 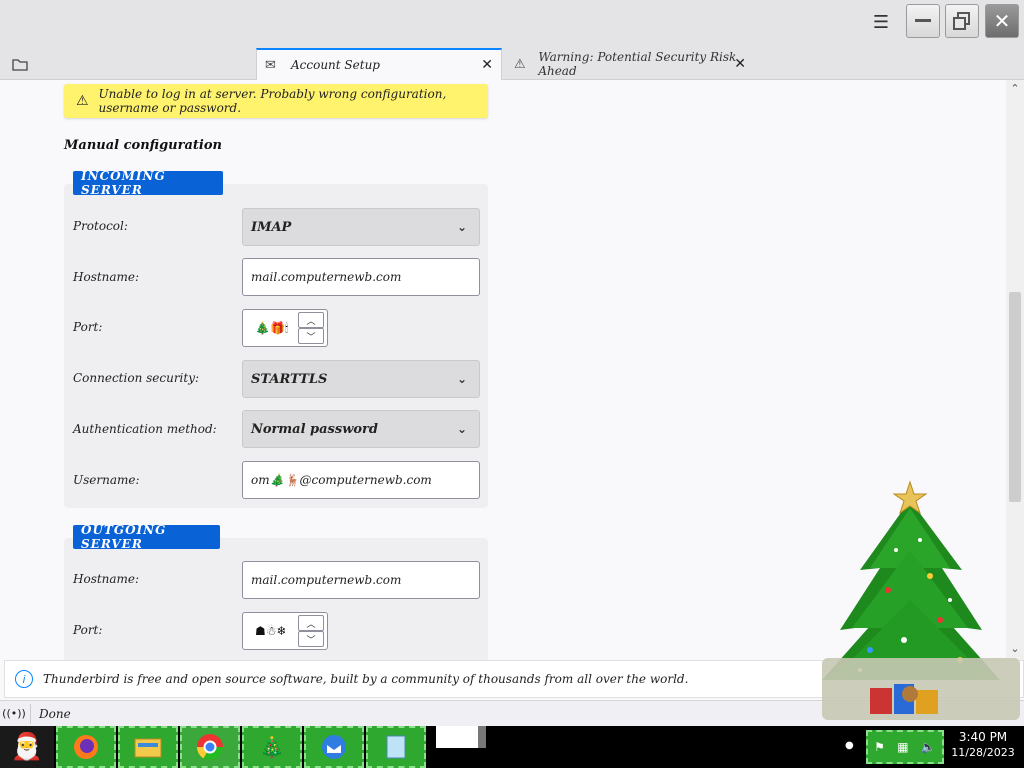 I want to click on hostname-label: Hostname:, so click(x=106, y=277).